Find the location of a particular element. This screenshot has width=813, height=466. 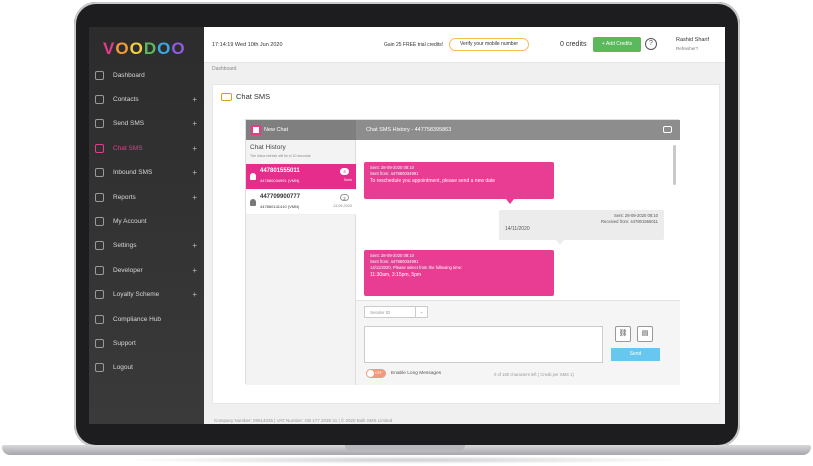

sidebar-item-settings: Settings + is located at coordinates (146, 246).